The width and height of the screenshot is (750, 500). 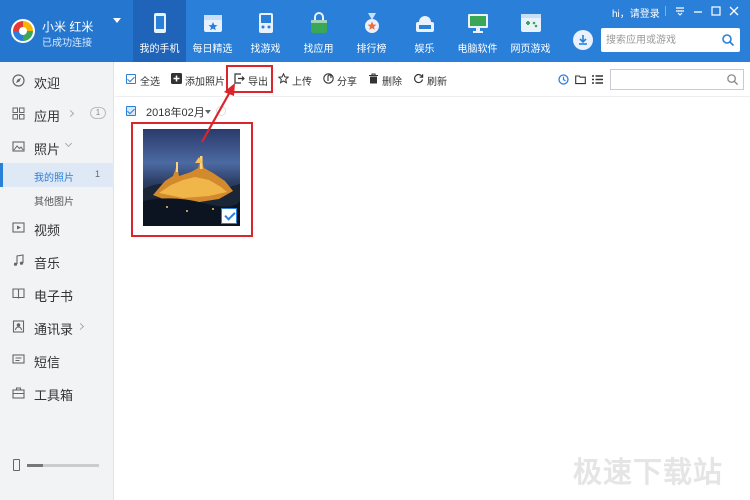 I want to click on device-dropdown-icon, so click(x=117, y=20).